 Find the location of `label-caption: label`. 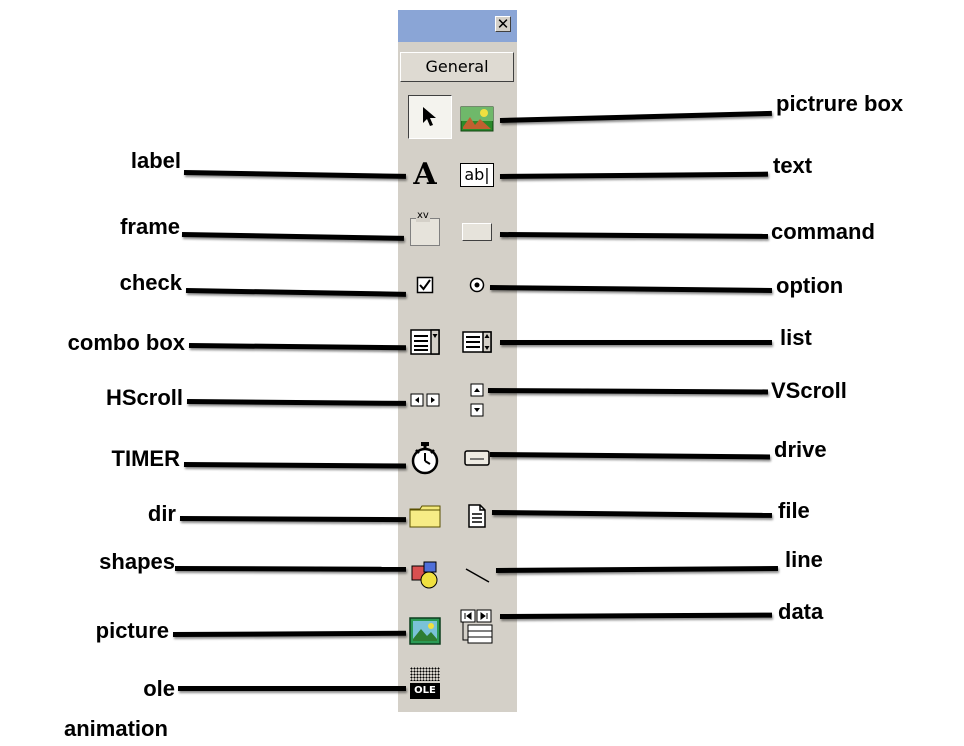

label-caption: label is located at coordinates (155, 160).